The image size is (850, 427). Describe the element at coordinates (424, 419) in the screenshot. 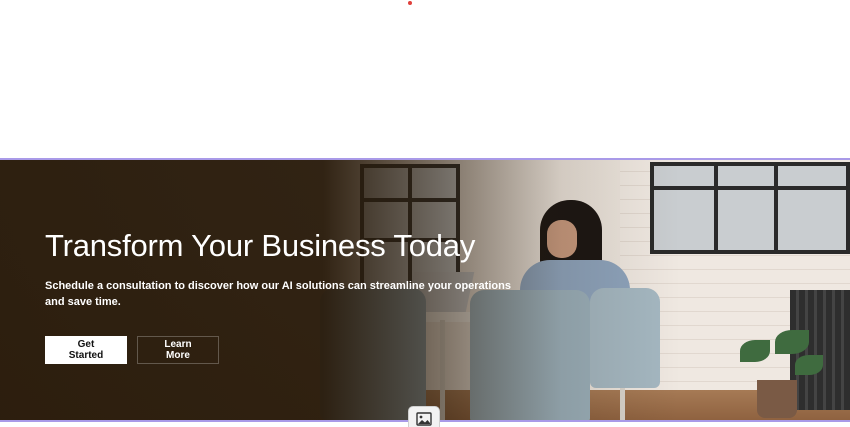

I see `image-icon-glyph` at that location.